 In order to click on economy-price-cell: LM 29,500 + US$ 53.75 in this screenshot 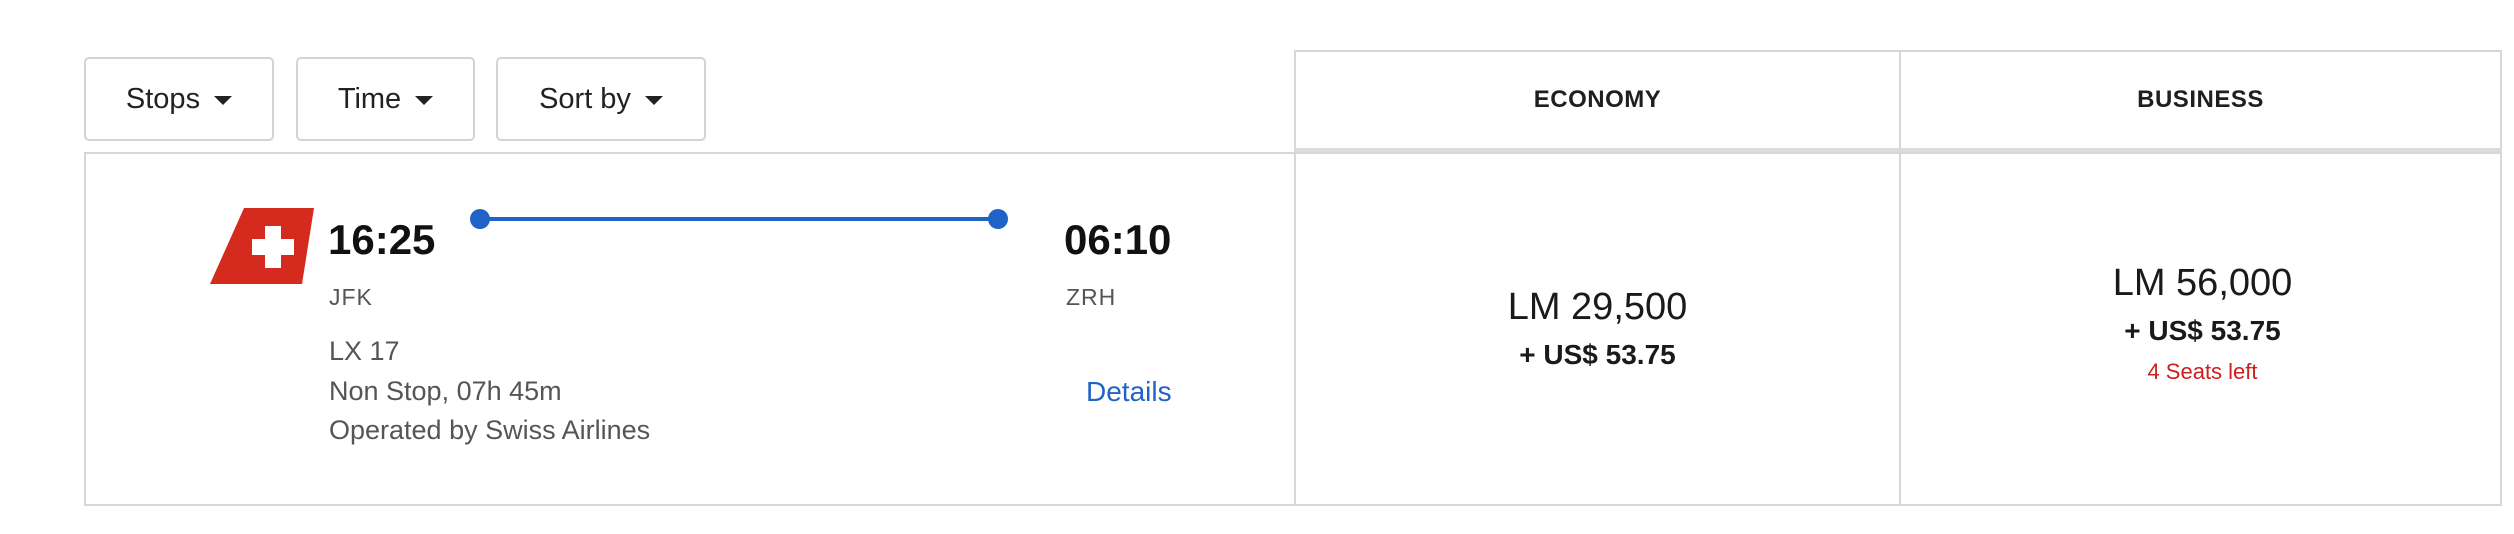, I will do `click(1597, 328)`.